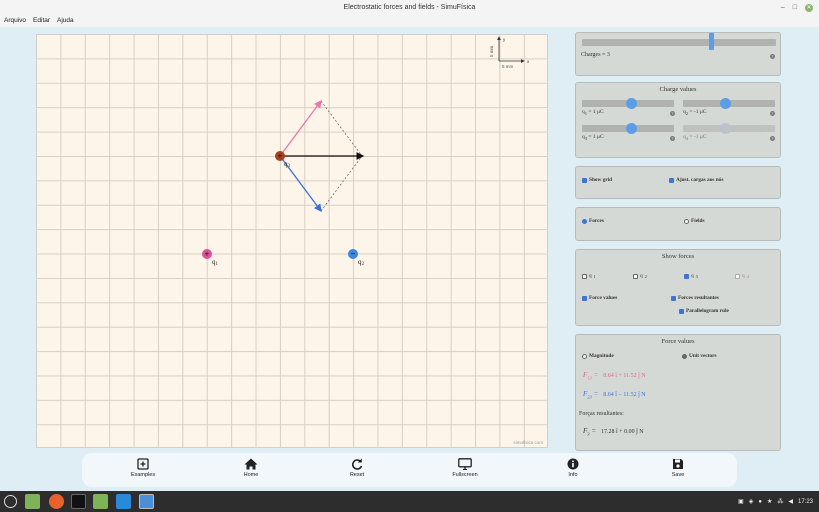 The height and width of the screenshot is (512, 819). I want to click on star-icon: ★, so click(769, 501).